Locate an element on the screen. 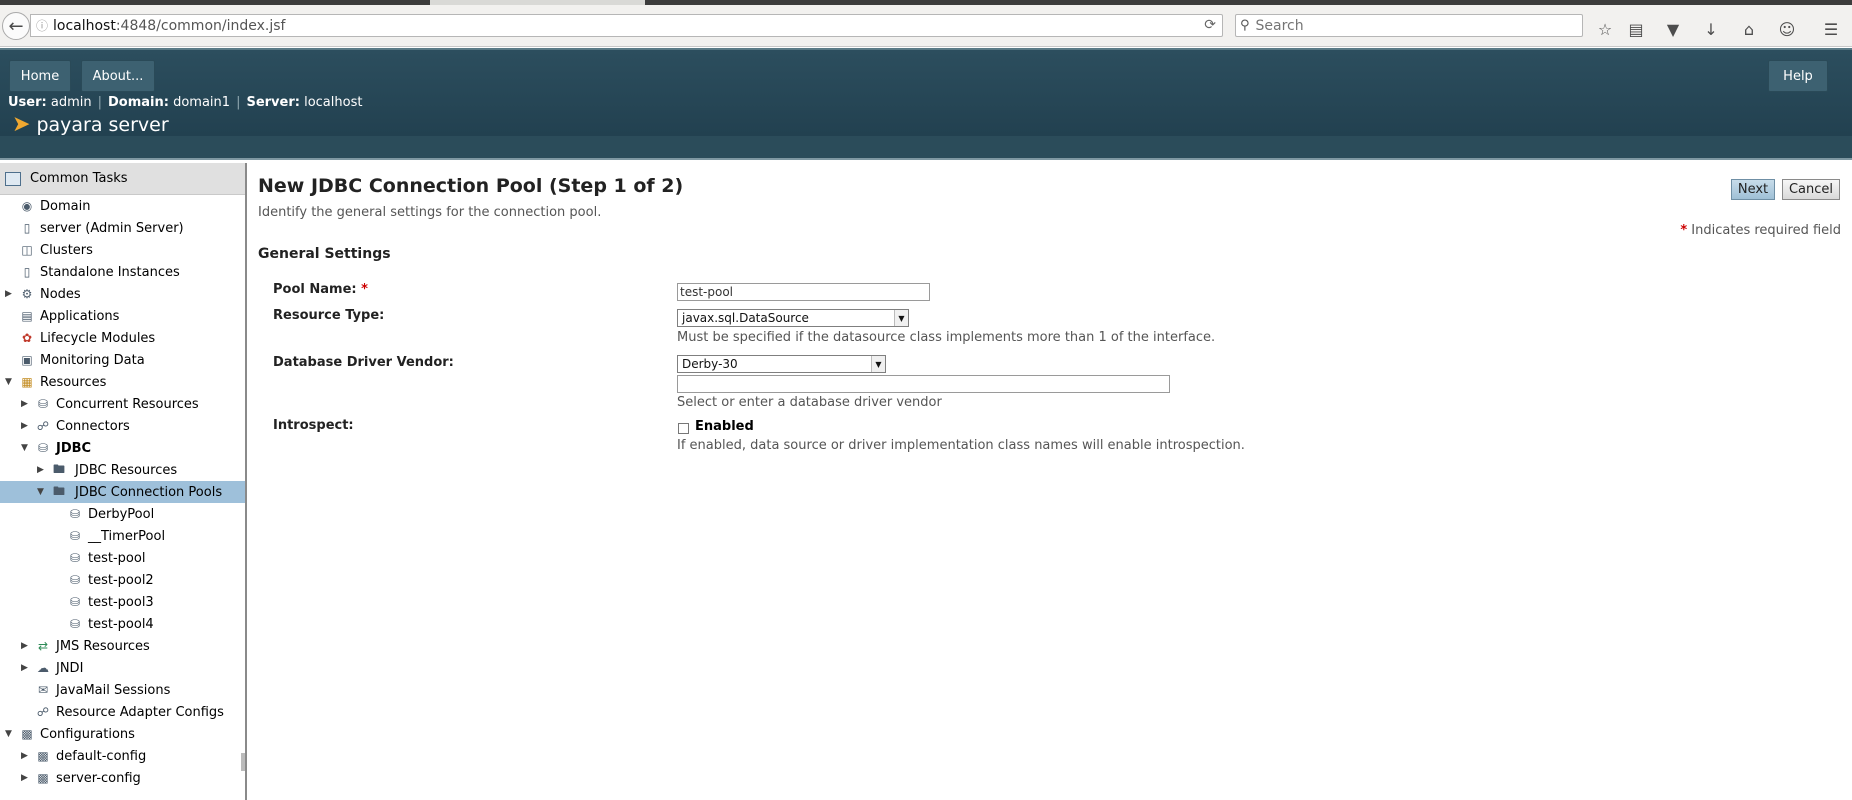  nodes-icon: ⚙ is located at coordinates (27, 294).